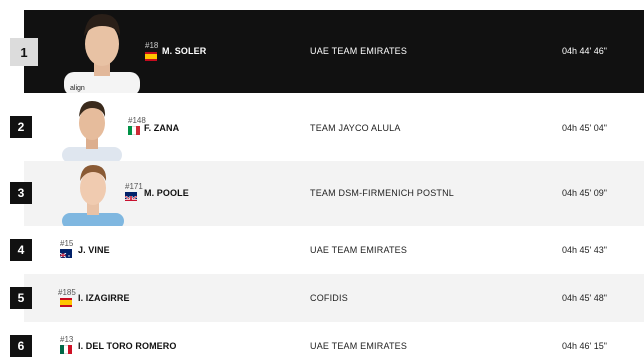  What do you see at coordinates (21, 193) in the screenshot?
I see `rank-badge: 3` at bounding box center [21, 193].